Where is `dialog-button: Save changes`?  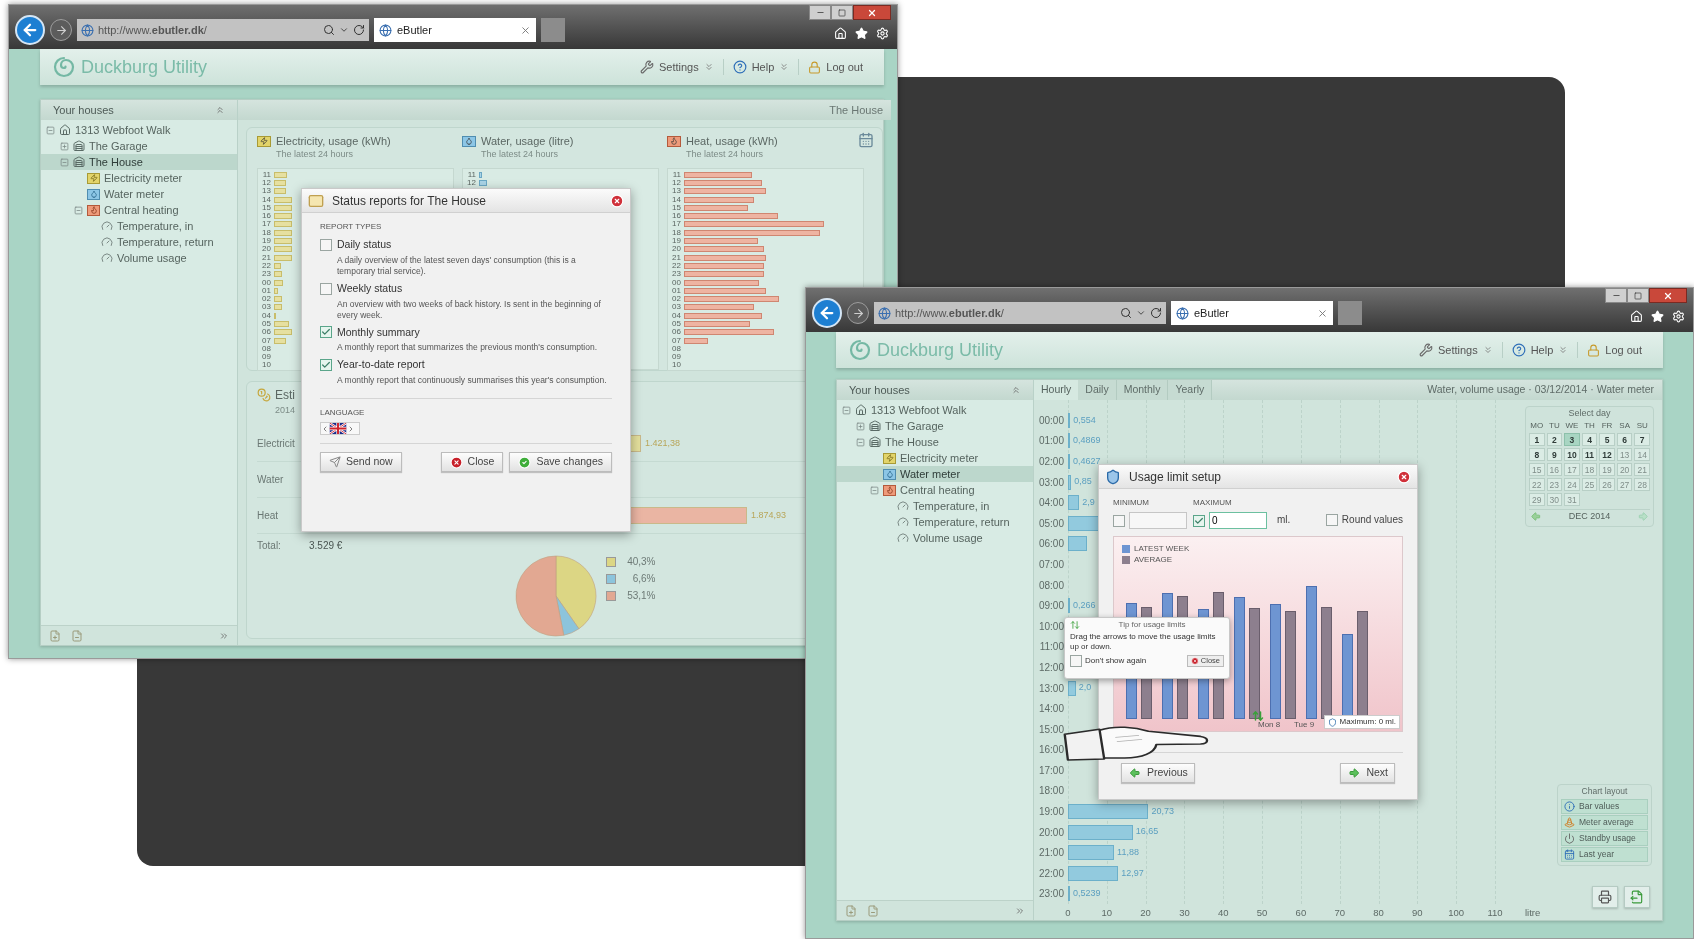
dialog-button: Save changes is located at coordinates (560, 462).